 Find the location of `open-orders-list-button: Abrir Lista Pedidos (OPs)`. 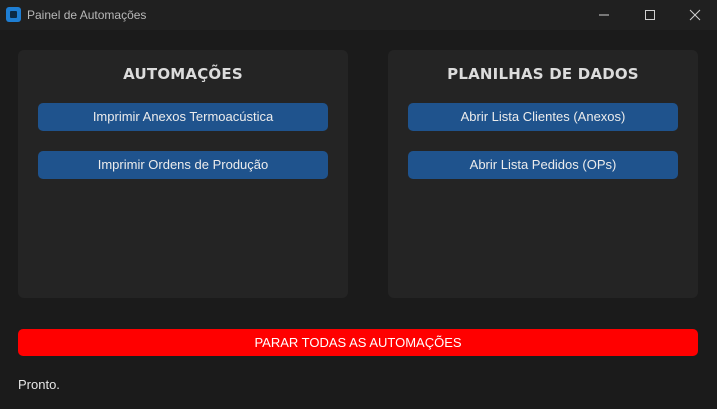

open-orders-list-button: Abrir Lista Pedidos (OPs) is located at coordinates (543, 165).